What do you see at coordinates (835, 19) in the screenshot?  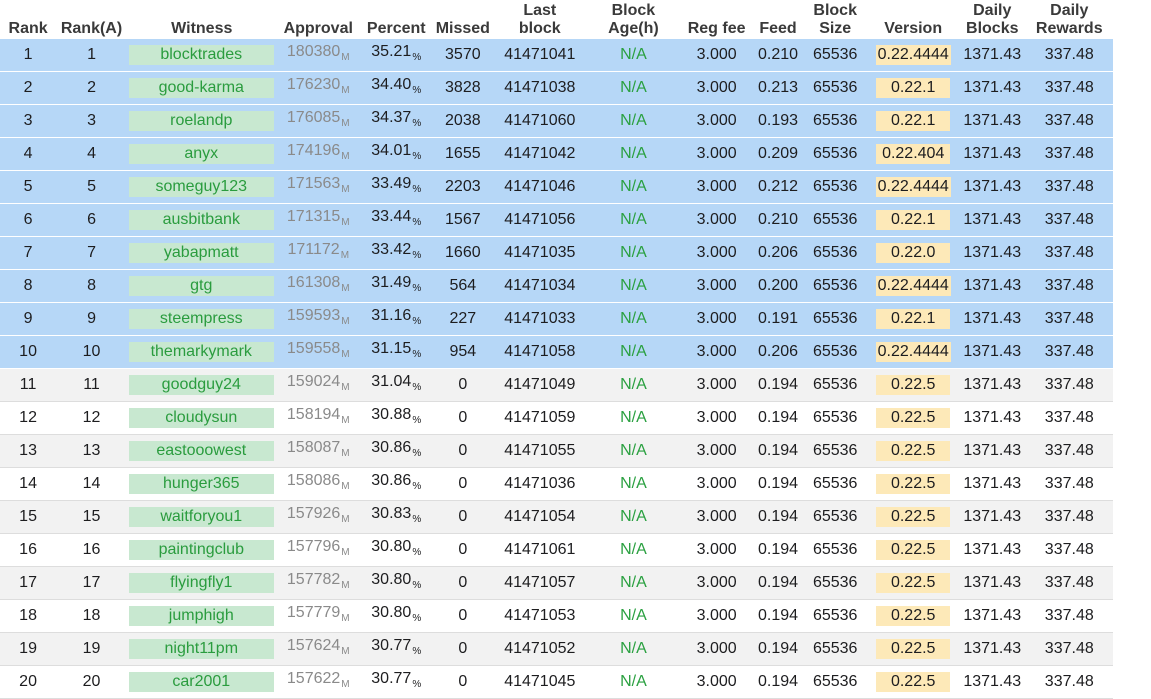 I see `column-header-block-size: Block Size` at bounding box center [835, 19].